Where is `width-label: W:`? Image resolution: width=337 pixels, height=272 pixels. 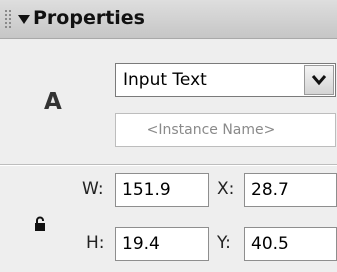 width-label: W: is located at coordinates (93, 189).